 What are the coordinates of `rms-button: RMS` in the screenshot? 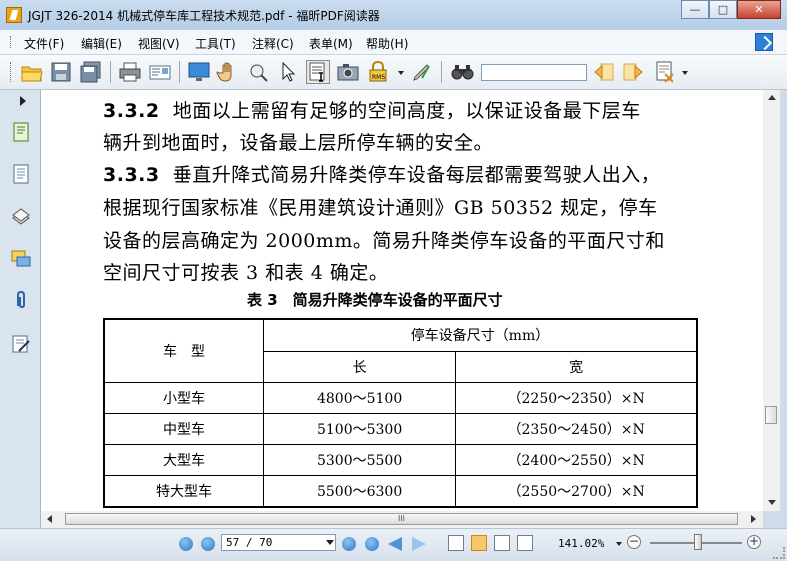 It's located at (379, 72).